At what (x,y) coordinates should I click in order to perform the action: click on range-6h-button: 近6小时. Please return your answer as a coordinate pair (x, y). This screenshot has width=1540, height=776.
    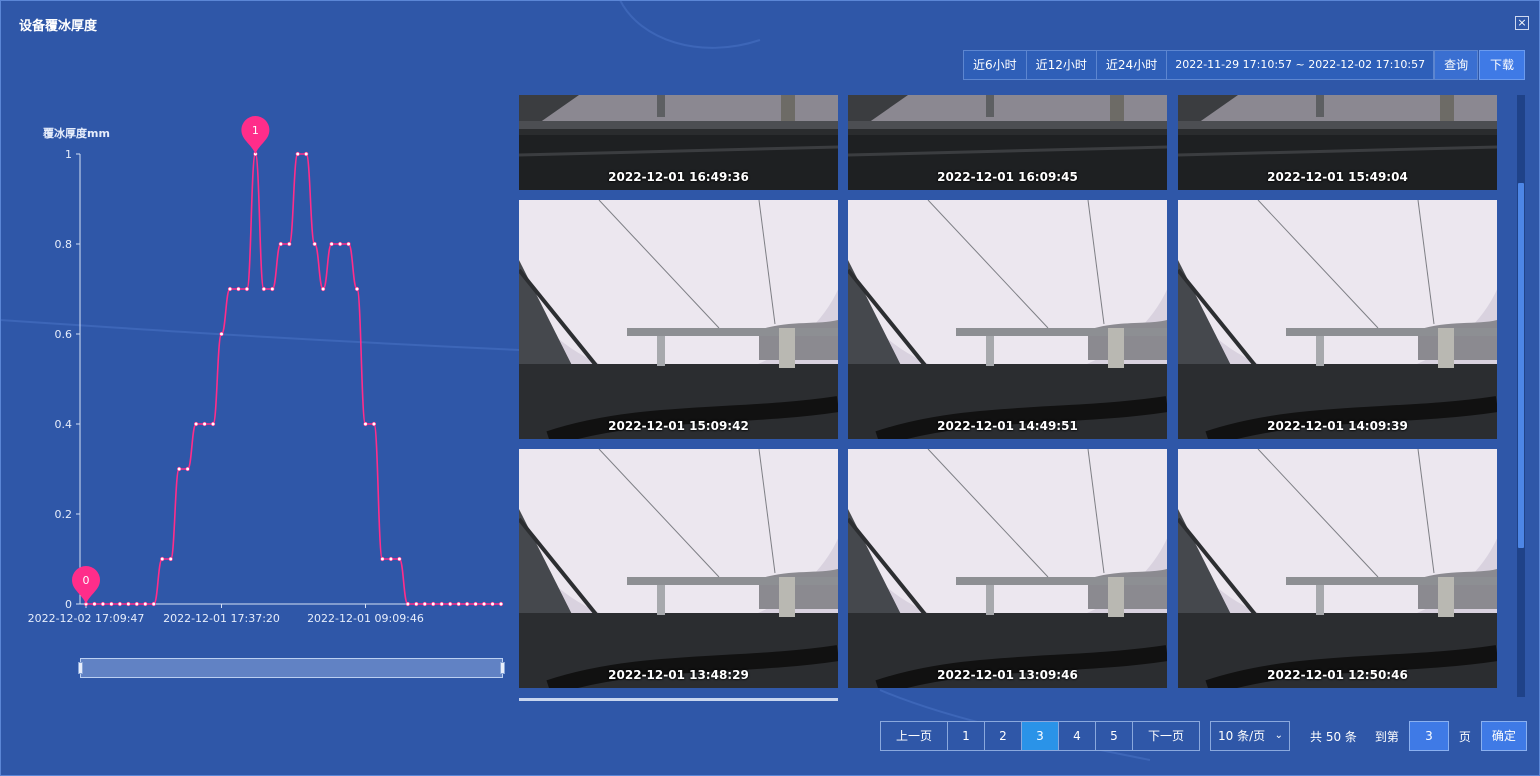
    Looking at the image, I should click on (995, 65).